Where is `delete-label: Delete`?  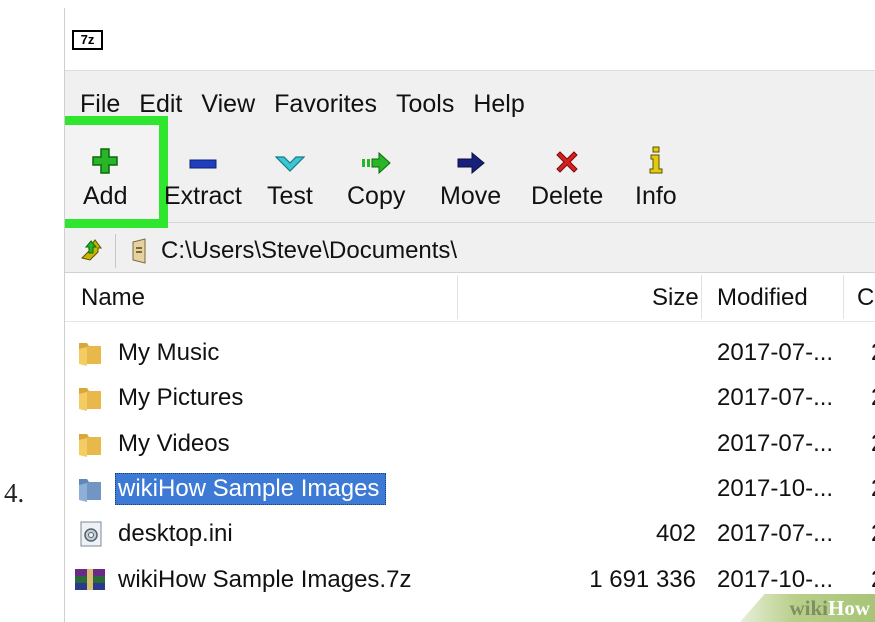 delete-label: Delete is located at coordinates (567, 196).